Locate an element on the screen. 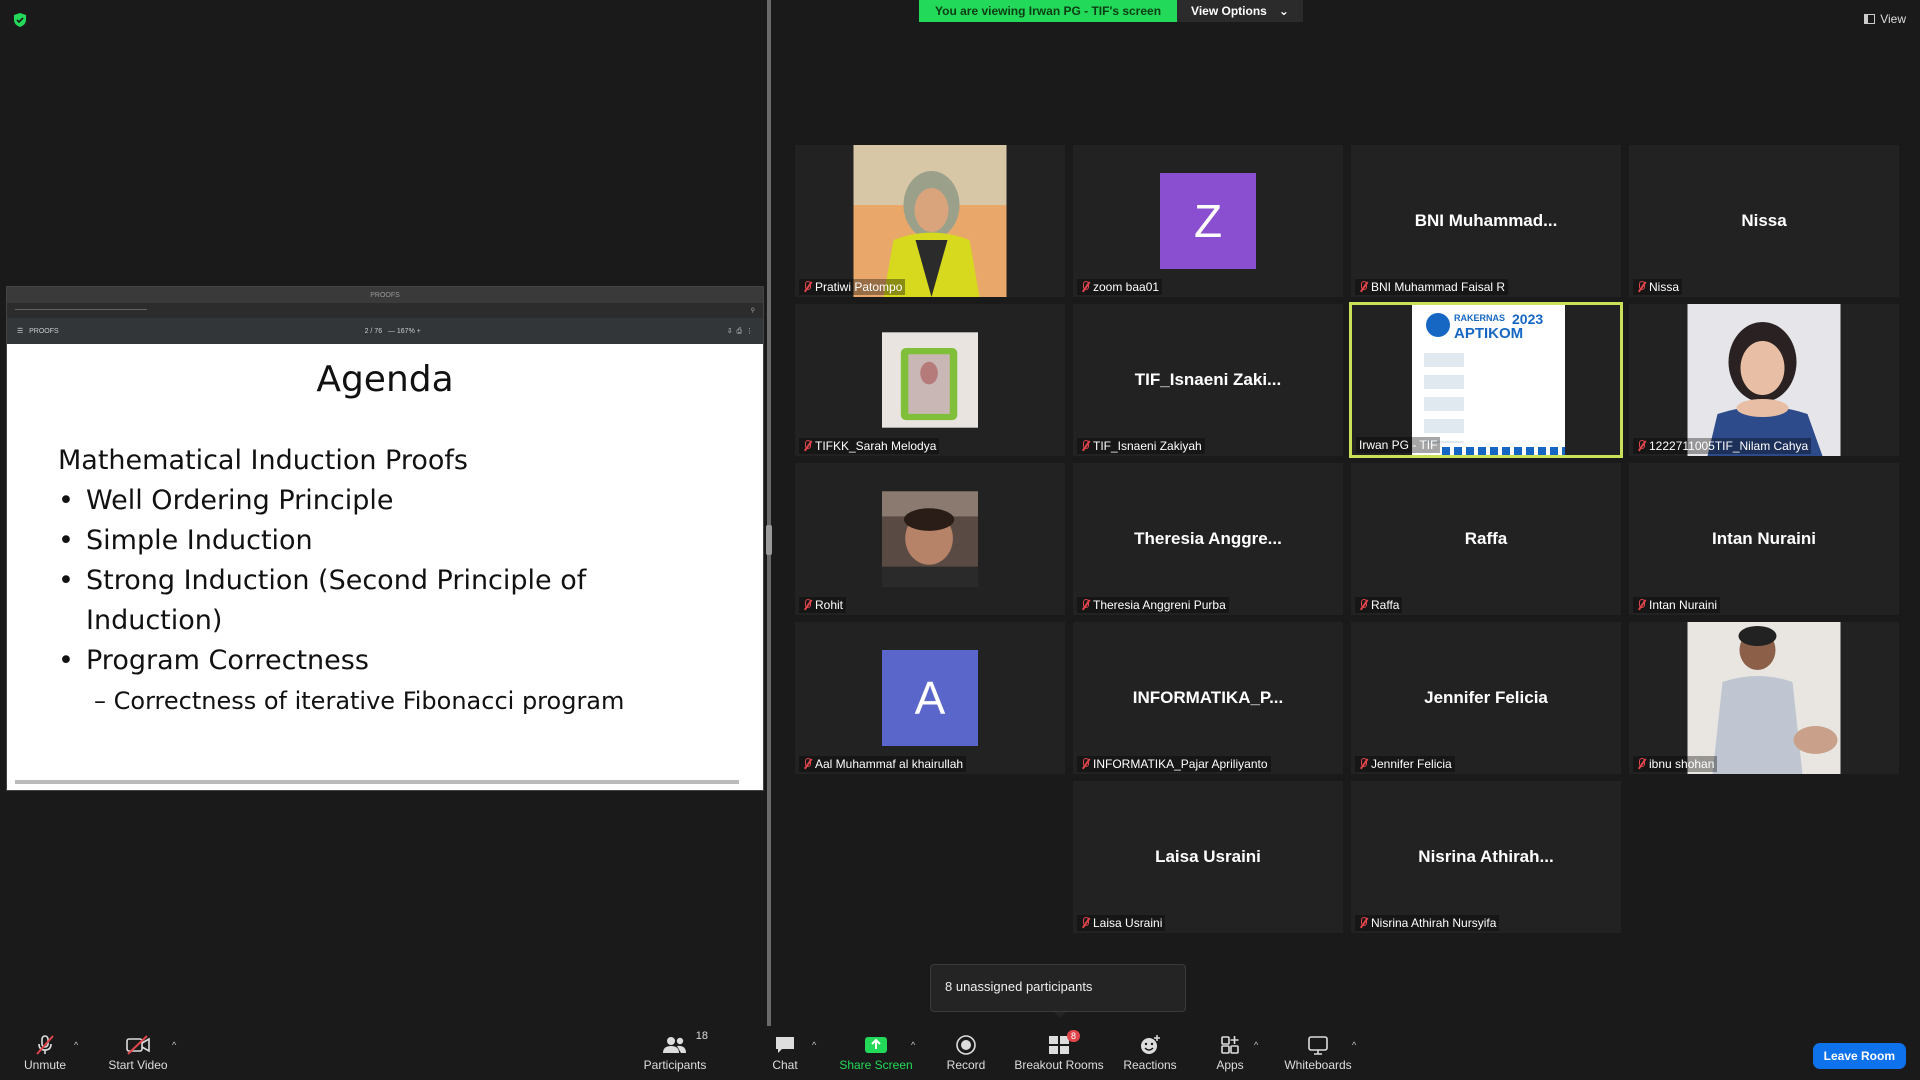 The image size is (1920, 1080). participant-name-label: Aal Muhammaf al khairullah is located at coordinates (883, 764).